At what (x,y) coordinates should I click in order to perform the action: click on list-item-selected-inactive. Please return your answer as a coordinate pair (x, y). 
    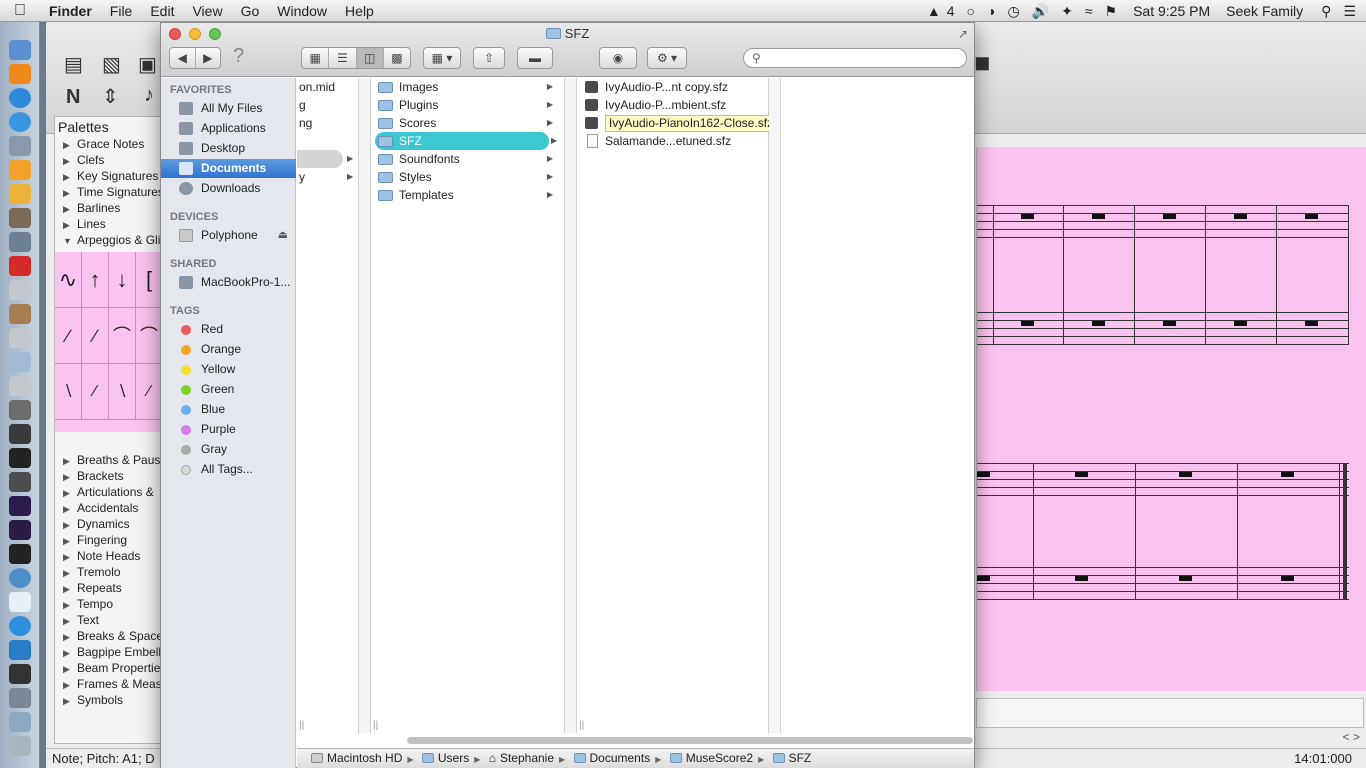
    Looking at the image, I should click on (320, 159).